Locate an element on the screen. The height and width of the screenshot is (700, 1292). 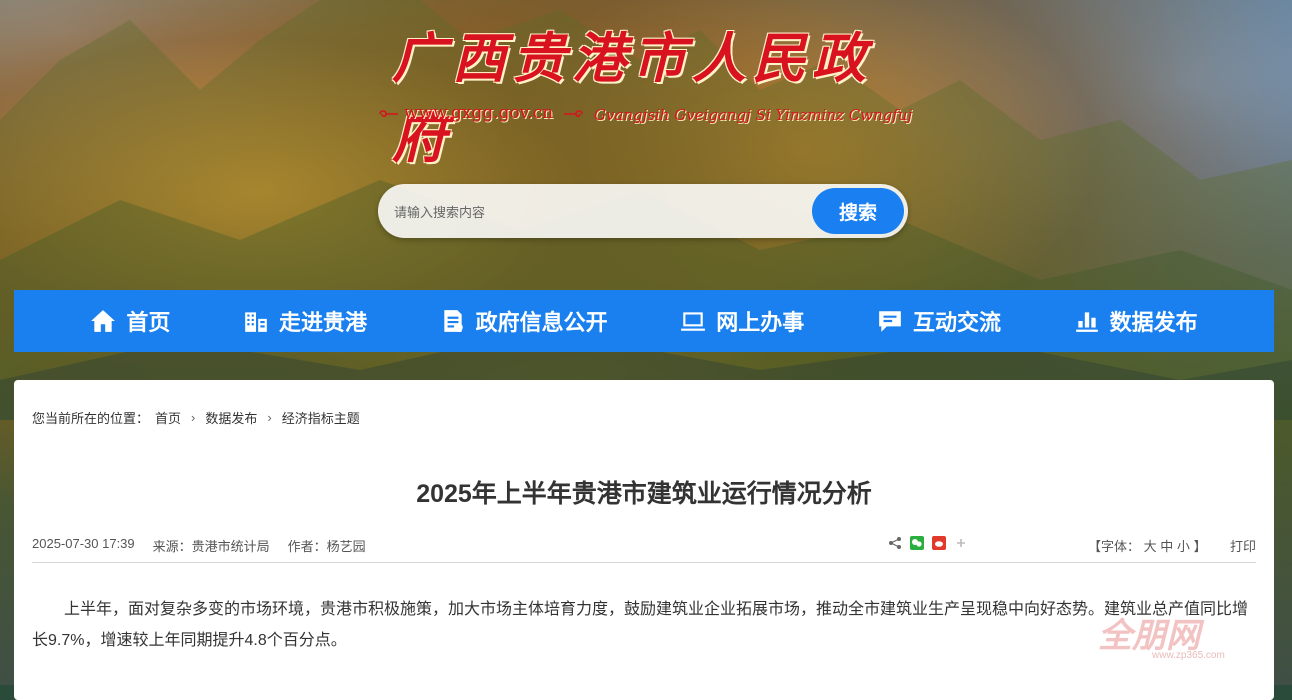
share-toolbar is located at coordinates (928, 543).